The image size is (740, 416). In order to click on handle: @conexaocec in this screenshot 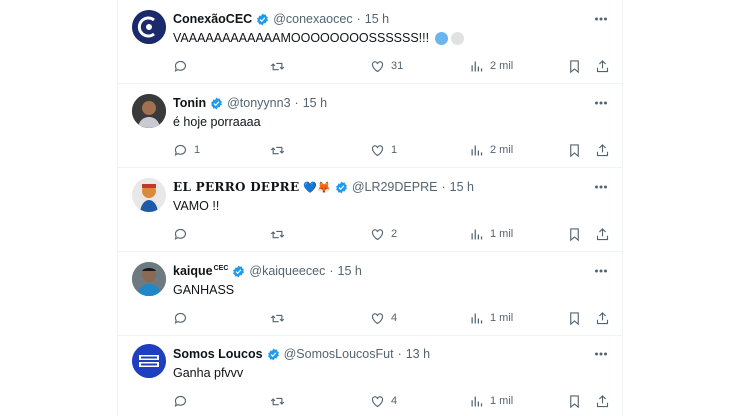, I will do `click(312, 19)`.